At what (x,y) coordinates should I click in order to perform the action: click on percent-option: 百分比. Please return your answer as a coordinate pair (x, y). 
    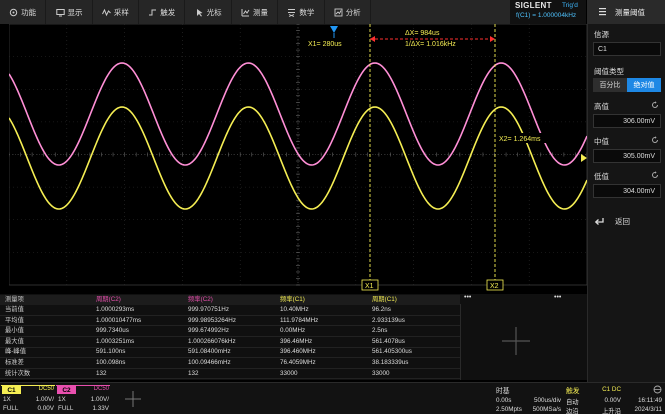
    Looking at the image, I should click on (610, 85).